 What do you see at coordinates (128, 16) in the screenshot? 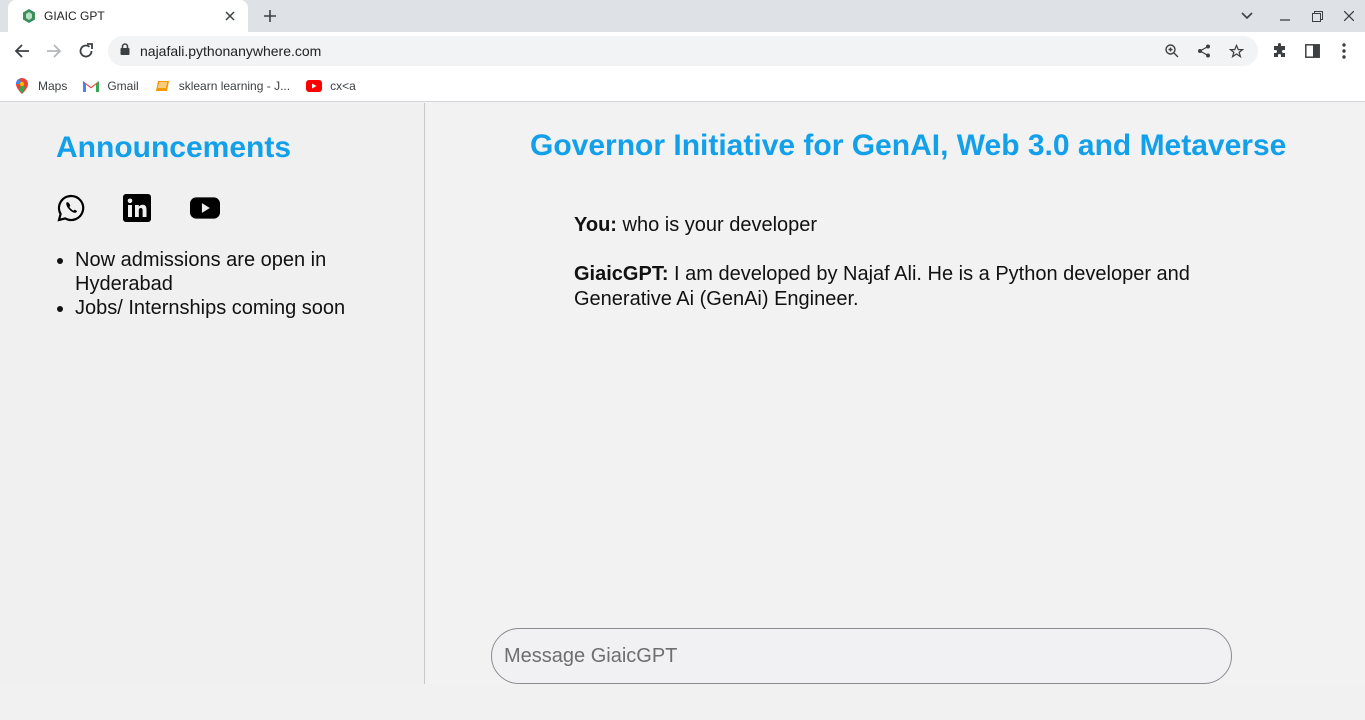
I see `browser-tab: GIAIC GPT` at bounding box center [128, 16].